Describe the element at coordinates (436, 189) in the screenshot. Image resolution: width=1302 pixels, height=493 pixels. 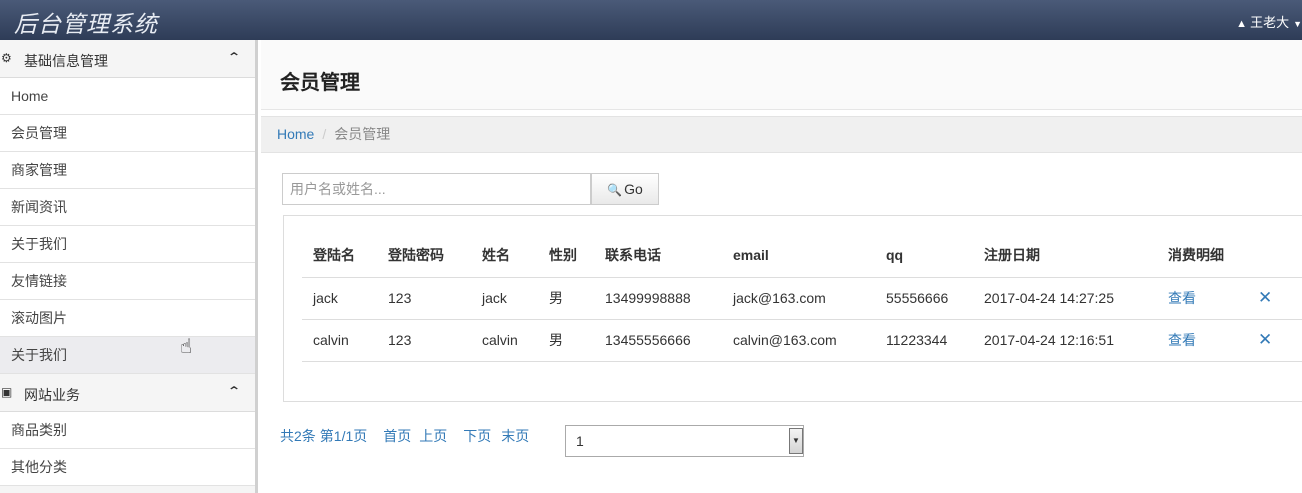
I see `search-input` at that location.